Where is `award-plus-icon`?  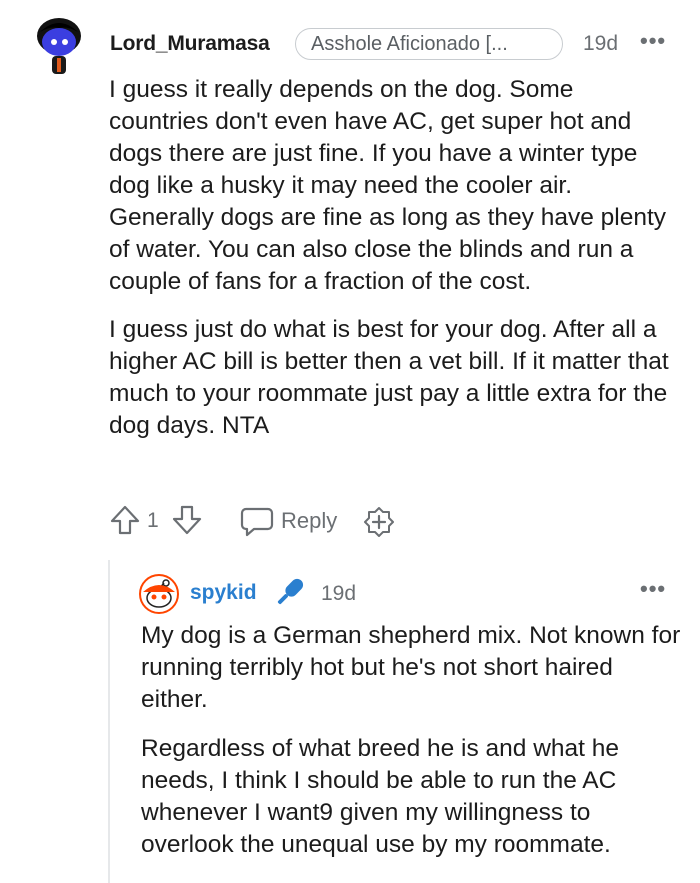
award-plus-icon is located at coordinates (379, 522).